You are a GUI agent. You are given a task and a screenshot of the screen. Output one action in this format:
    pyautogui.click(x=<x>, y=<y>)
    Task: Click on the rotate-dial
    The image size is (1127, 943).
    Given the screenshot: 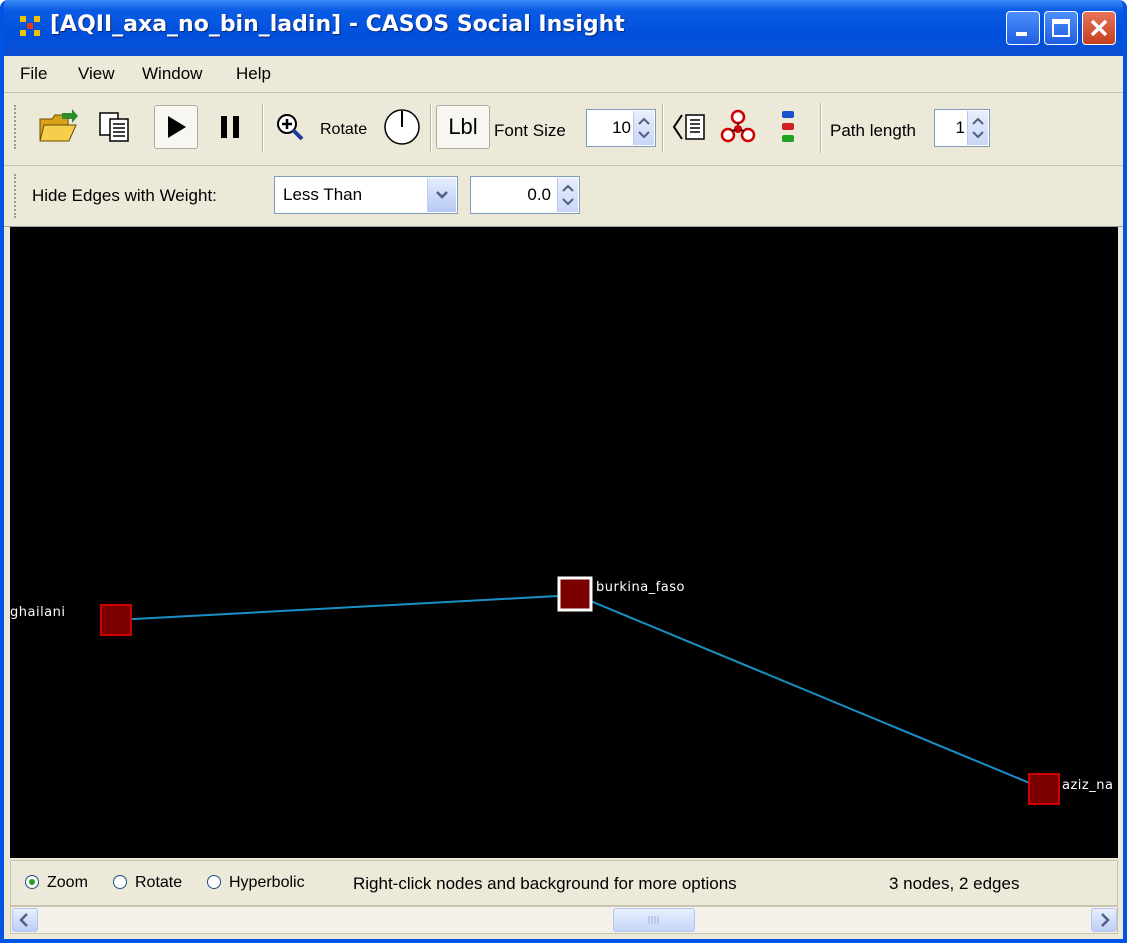 What is the action you would take?
    pyautogui.click(x=402, y=127)
    